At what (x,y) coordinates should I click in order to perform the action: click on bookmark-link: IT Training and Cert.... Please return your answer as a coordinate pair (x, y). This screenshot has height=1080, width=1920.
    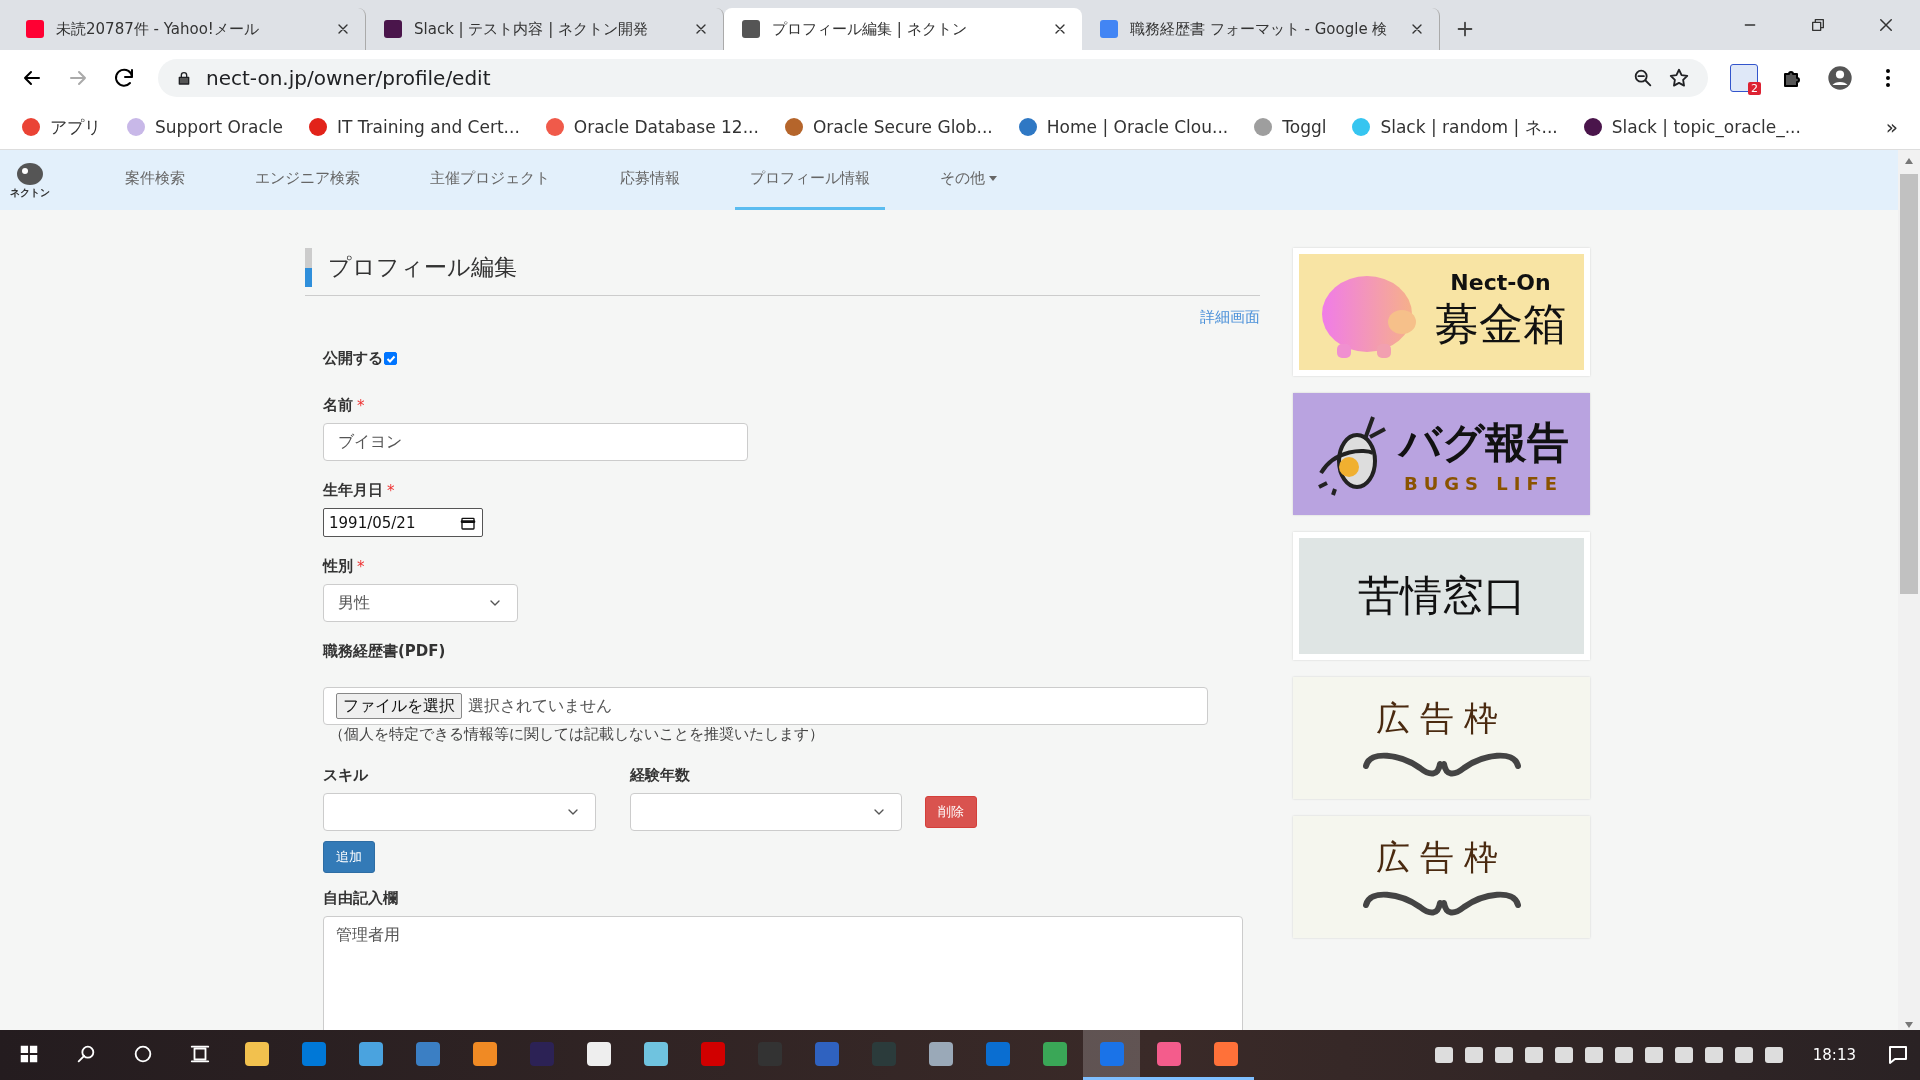
    Looking at the image, I should click on (414, 127).